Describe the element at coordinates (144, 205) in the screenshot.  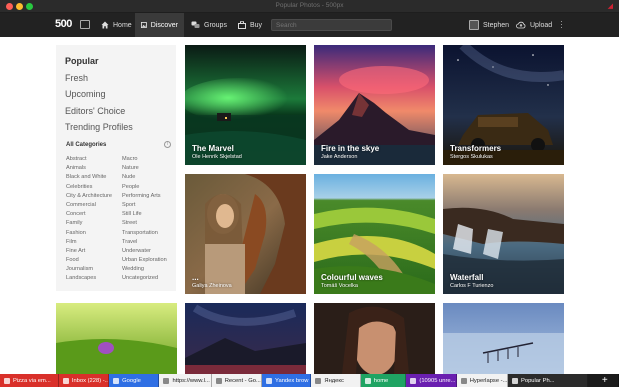
I see `category-link: Sport` at that location.